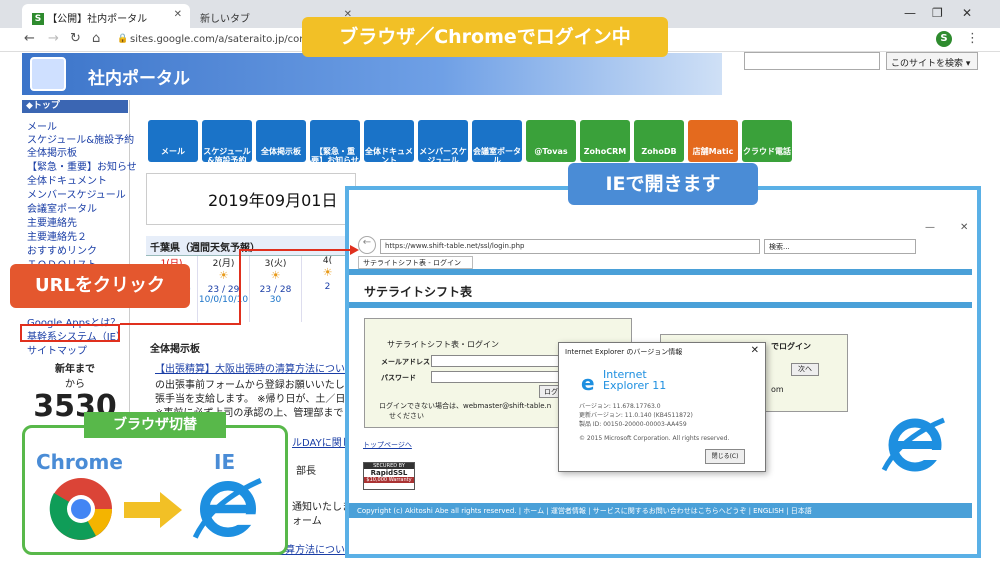 The height and width of the screenshot is (571, 1000). I want to click on site-search-button: このサイトを検索 ▾, so click(932, 61).